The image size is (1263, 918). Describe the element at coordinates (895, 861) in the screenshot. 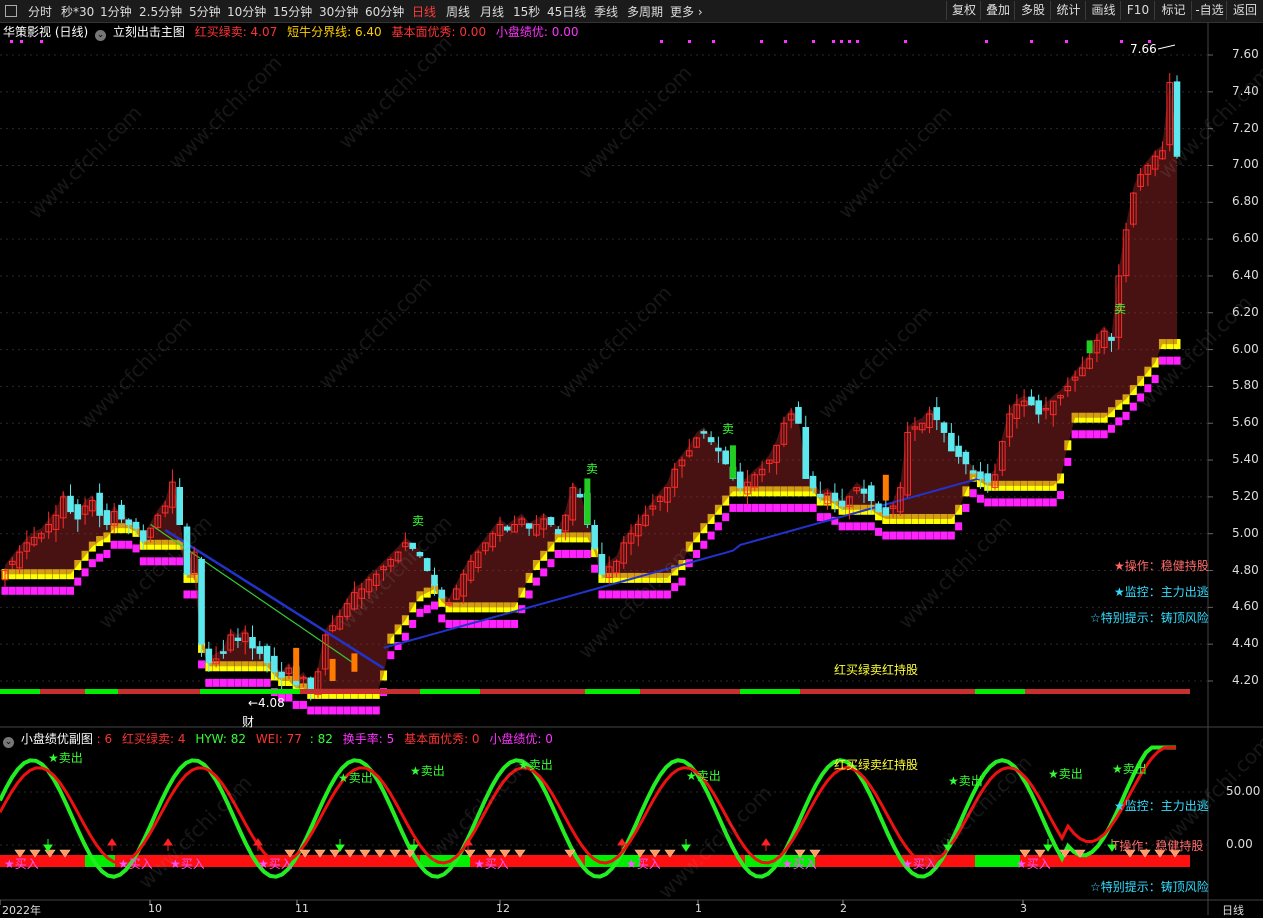

I see `sub-signal-bar` at that location.